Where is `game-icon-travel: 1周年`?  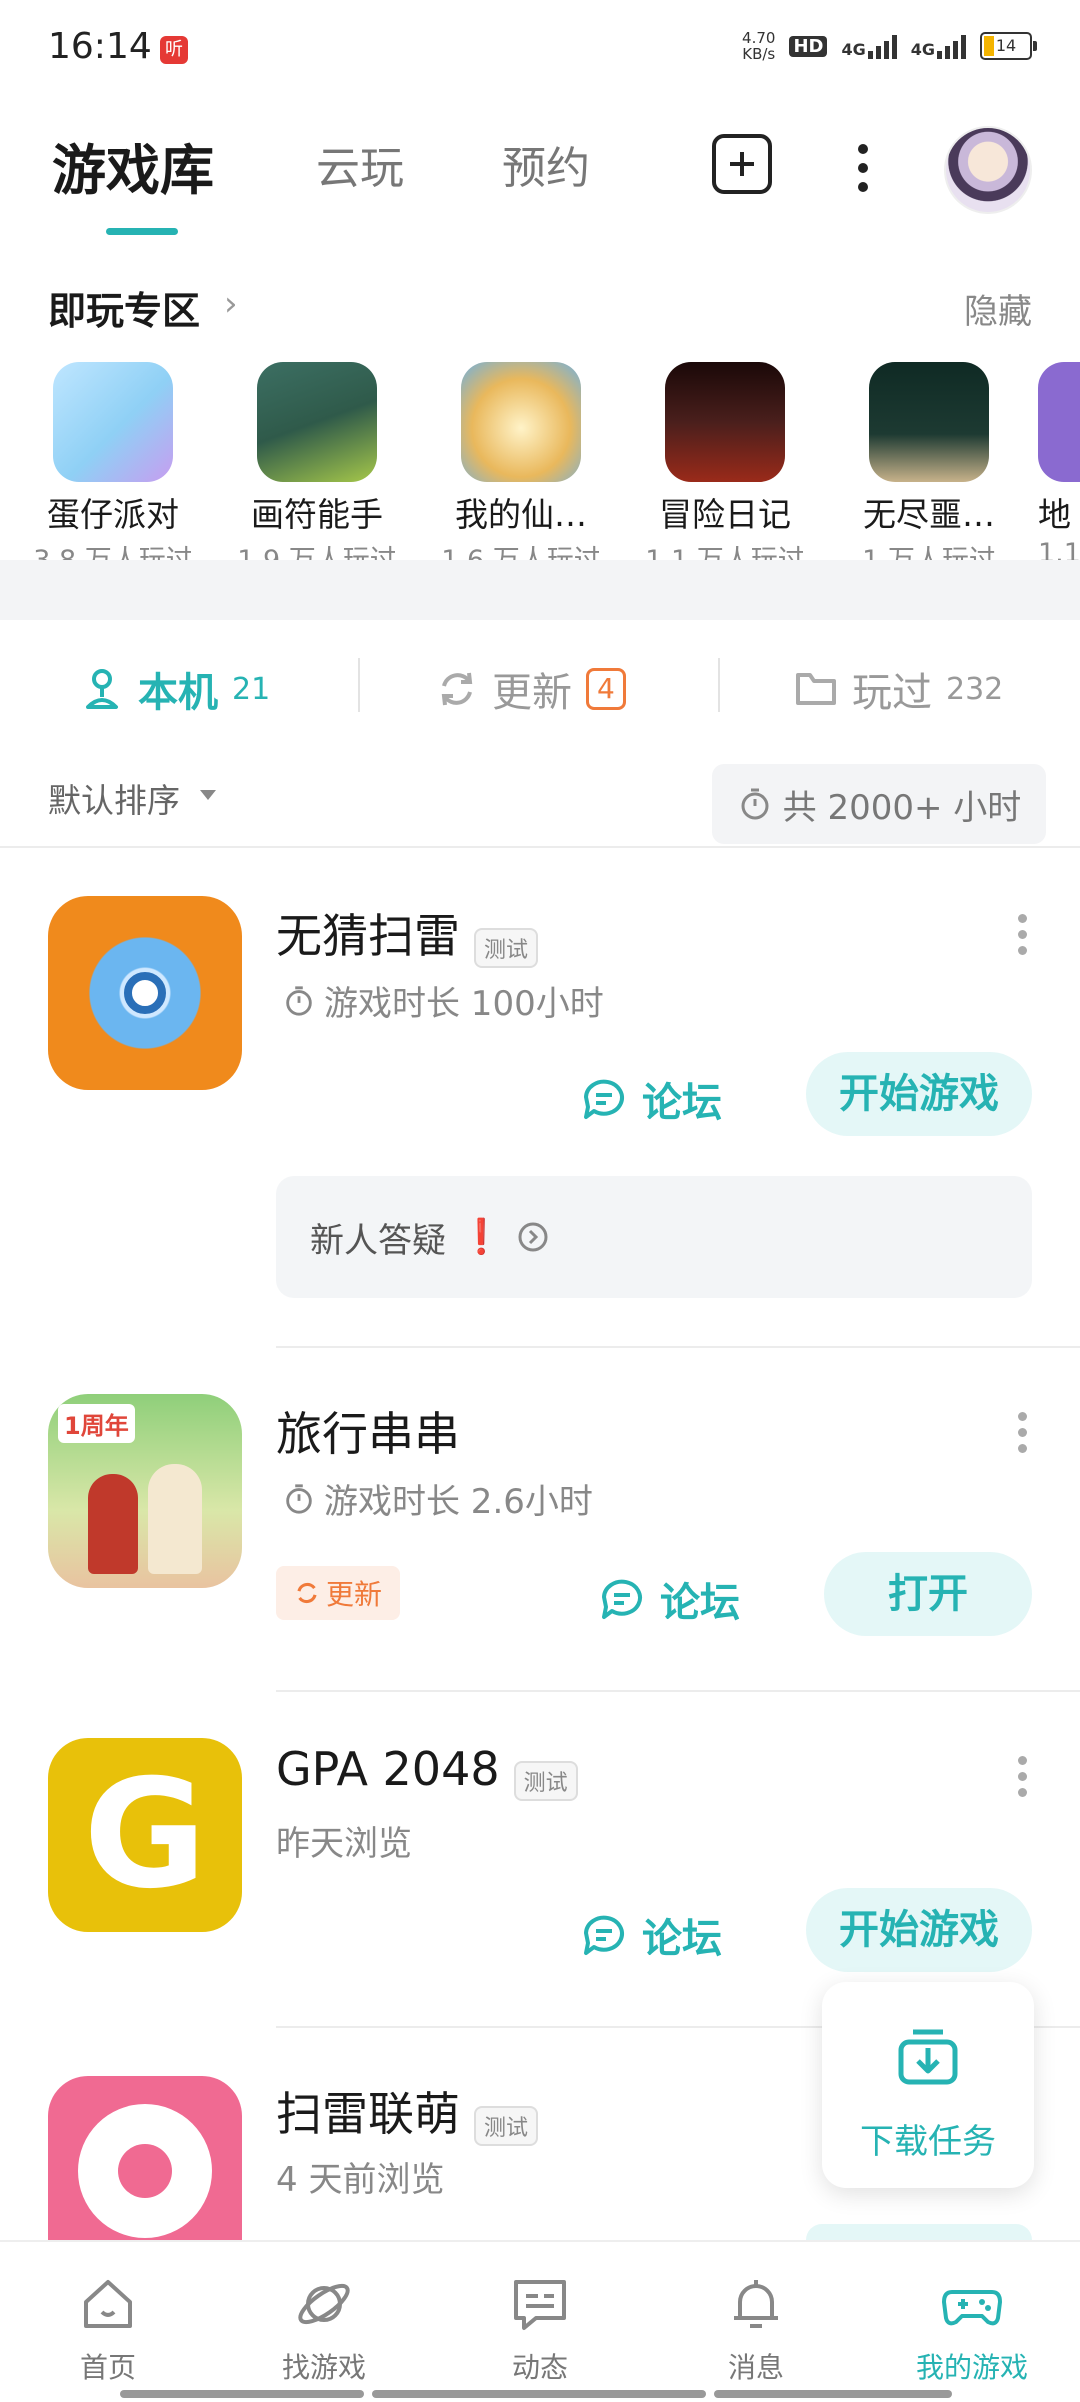 game-icon-travel: 1周年 is located at coordinates (145, 1491).